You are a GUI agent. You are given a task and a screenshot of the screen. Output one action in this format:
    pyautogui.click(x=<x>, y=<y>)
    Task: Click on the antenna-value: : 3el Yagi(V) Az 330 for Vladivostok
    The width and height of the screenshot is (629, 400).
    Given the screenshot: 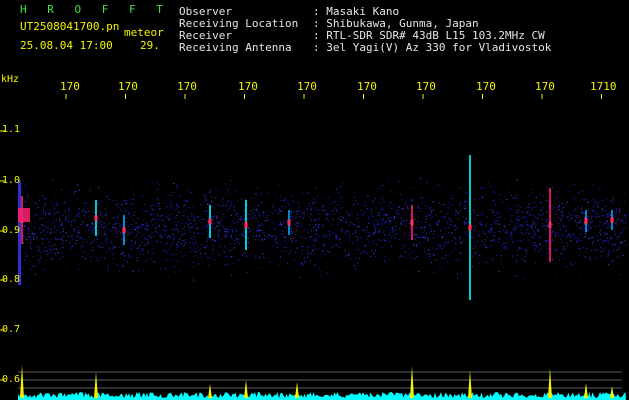 What is the action you would take?
    pyautogui.click(x=432, y=47)
    